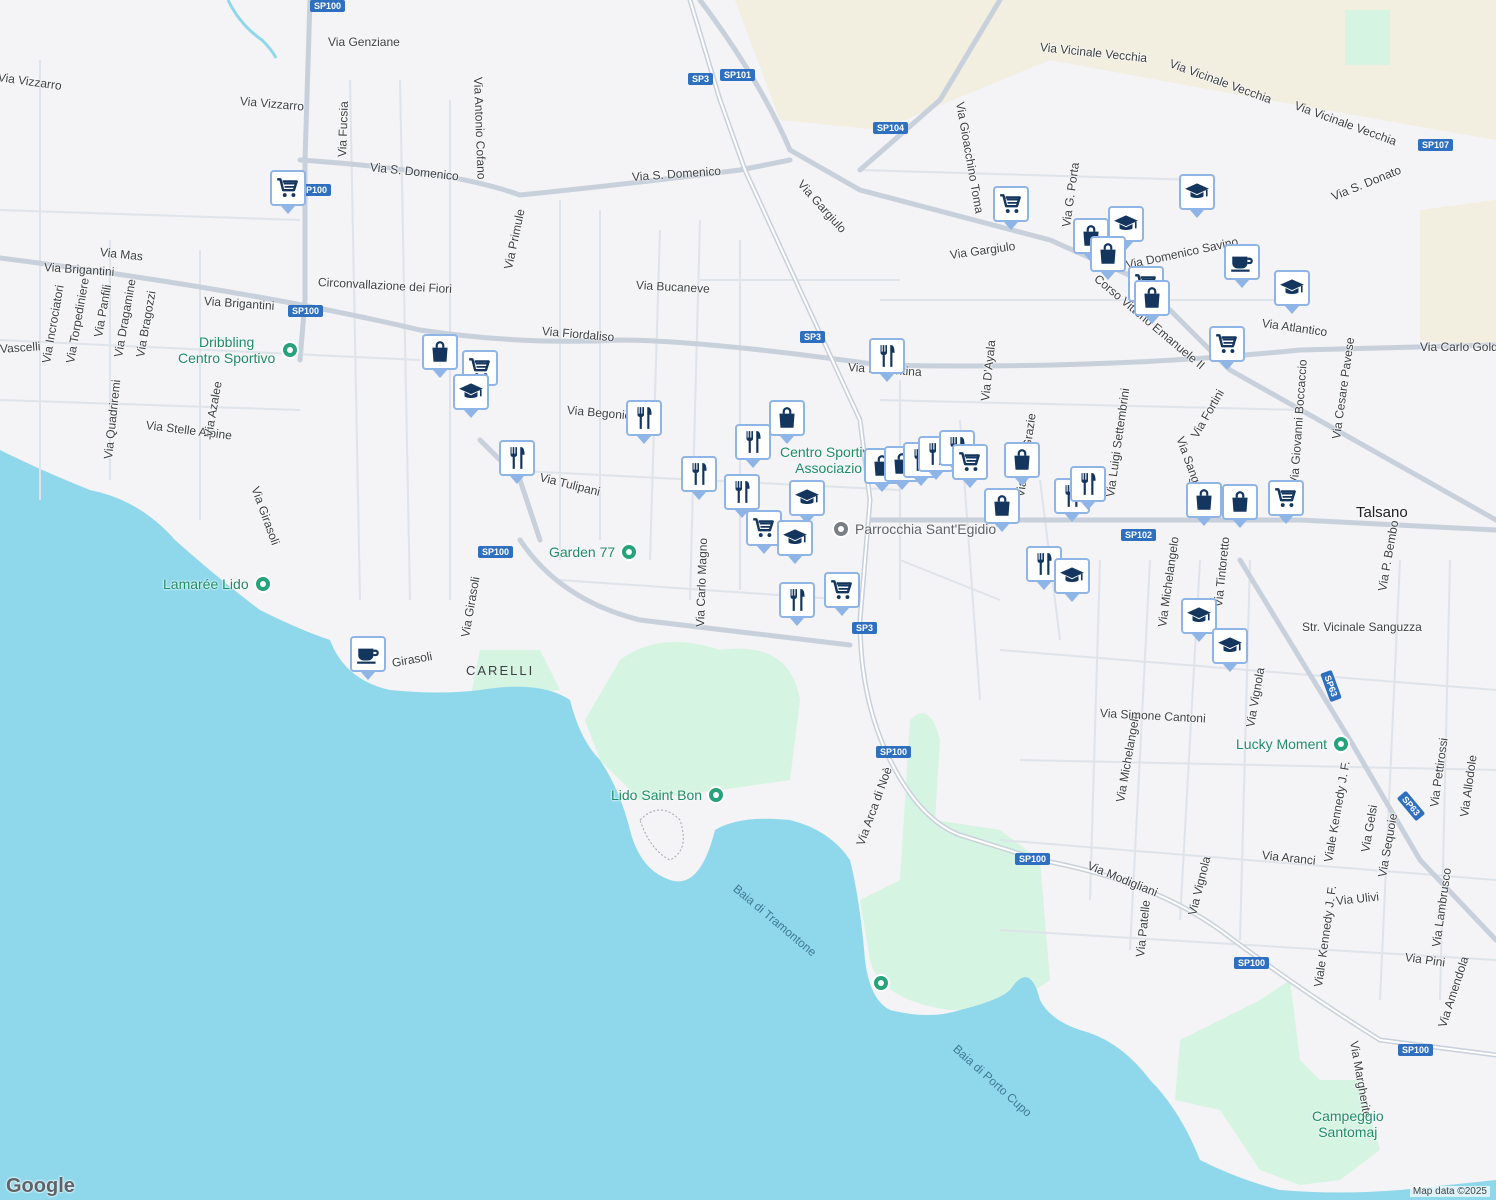 This screenshot has height=1200, width=1496. Describe the element at coordinates (20, 347) in the screenshot. I see `street-label: Vascelli` at that location.